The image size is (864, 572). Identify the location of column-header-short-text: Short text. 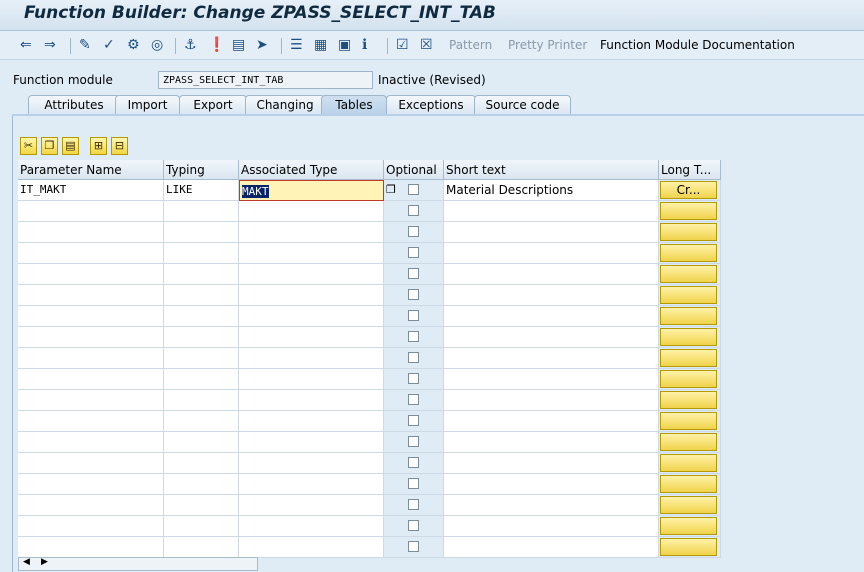
(551, 170).